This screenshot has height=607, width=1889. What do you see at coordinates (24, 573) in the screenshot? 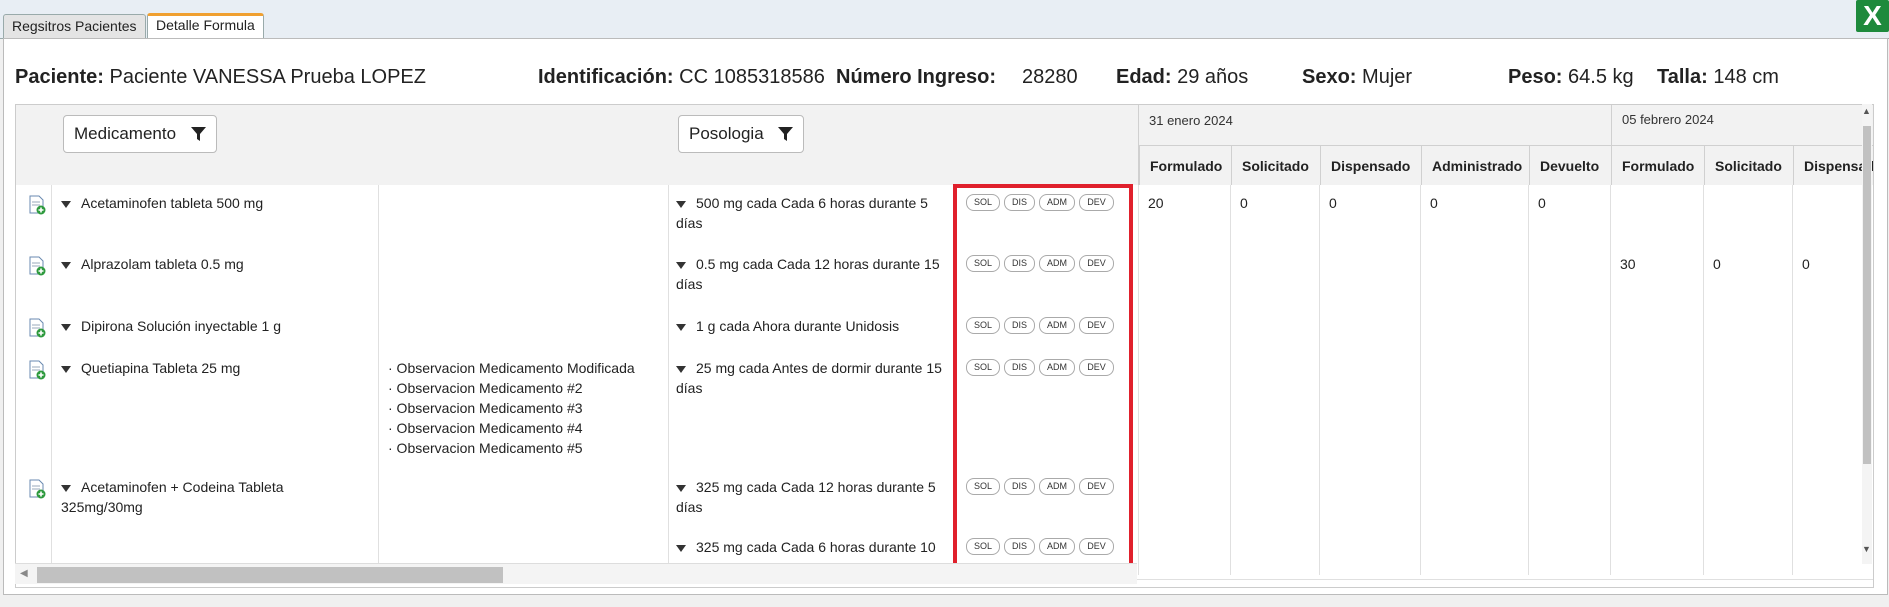
I see `scroll-left-icon: ◀` at bounding box center [24, 573].